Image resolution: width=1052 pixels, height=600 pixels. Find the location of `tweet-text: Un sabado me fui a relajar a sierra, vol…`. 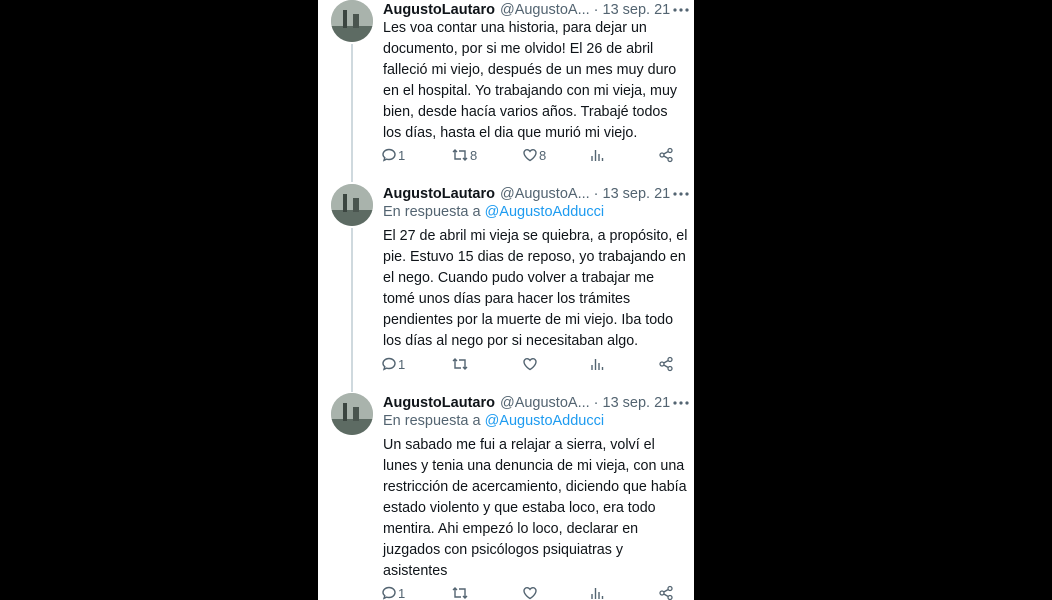

tweet-text: Un sabado me fui a relajar a sierra, vol… is located at coordinates (535, 508).